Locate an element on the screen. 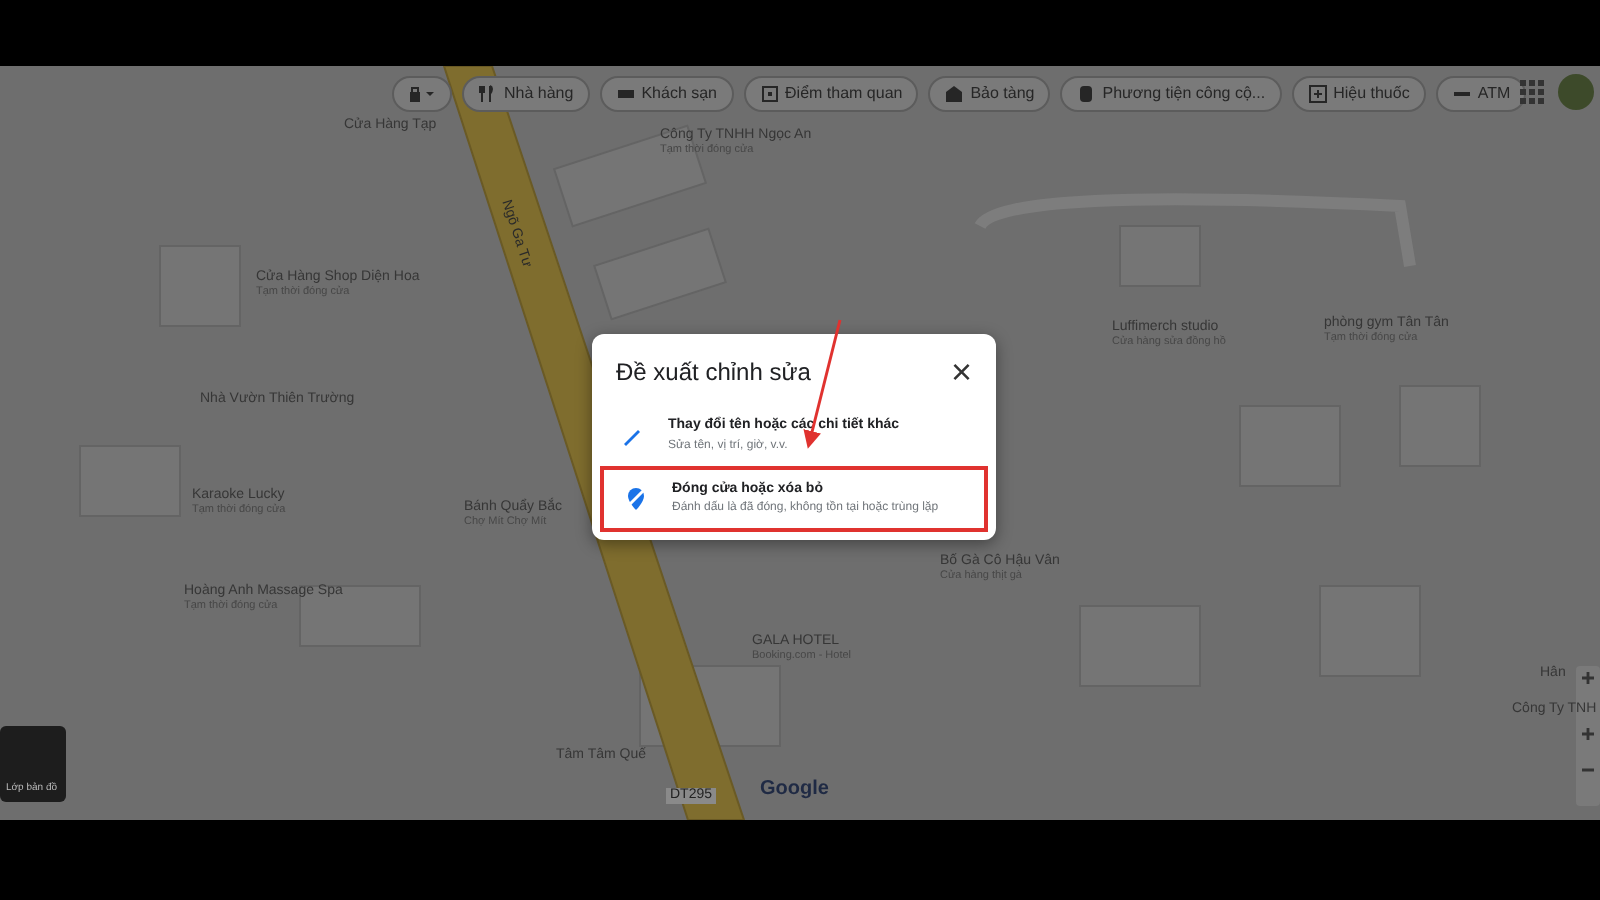 This screenshot has height=900, width=1600. pharmacy-icon is located at coordinates (1317, 94).